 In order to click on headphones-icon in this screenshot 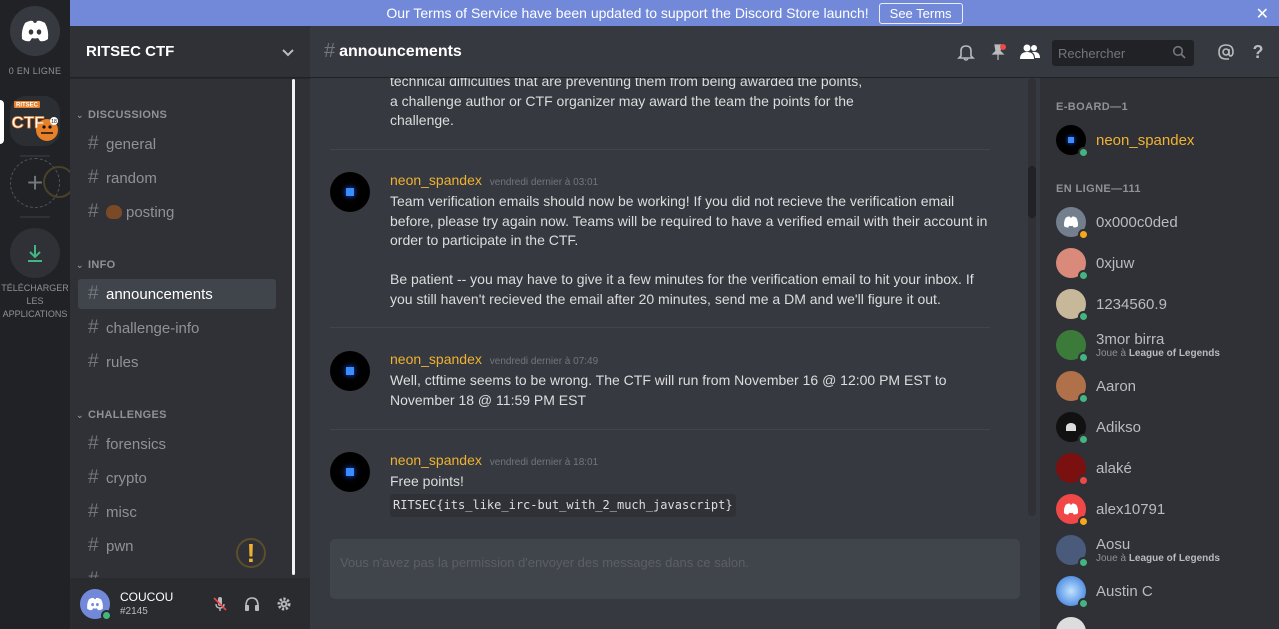, I will do `click(252, 603)`.